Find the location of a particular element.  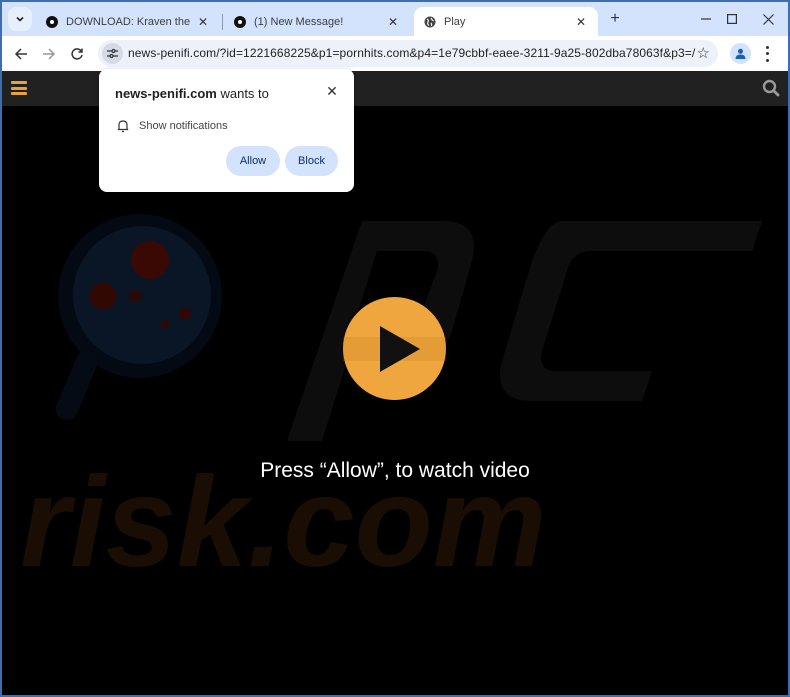

bell-icon is located at coordinates (123, 126).